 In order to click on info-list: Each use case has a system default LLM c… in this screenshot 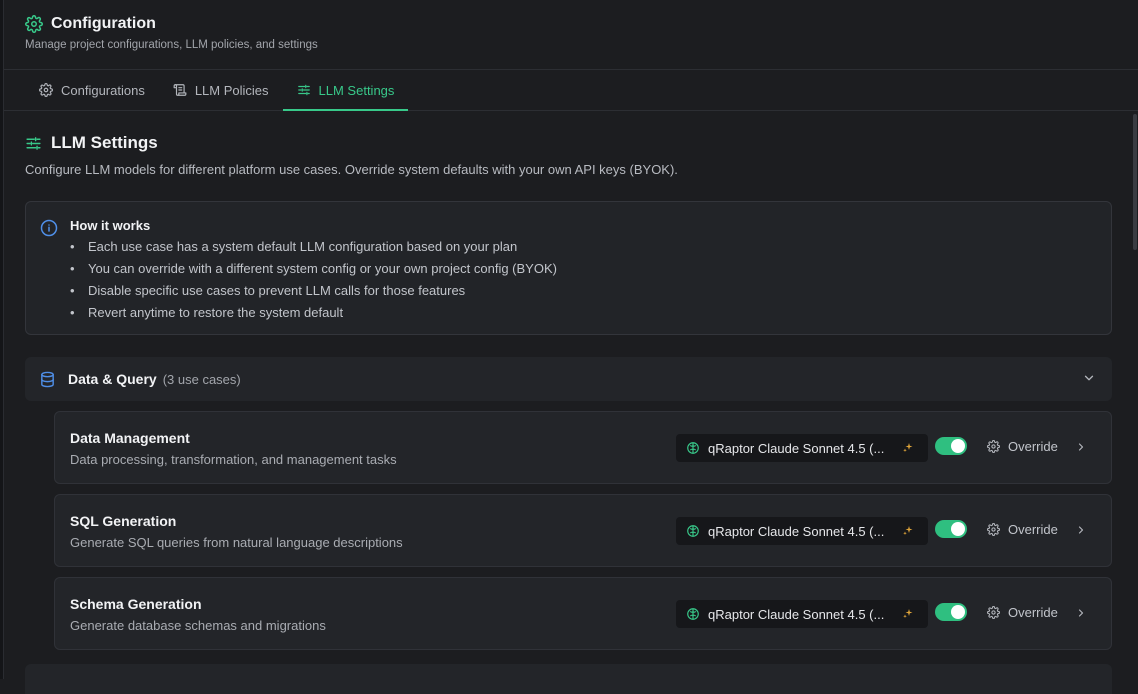, I will do `click(313, 281)`.